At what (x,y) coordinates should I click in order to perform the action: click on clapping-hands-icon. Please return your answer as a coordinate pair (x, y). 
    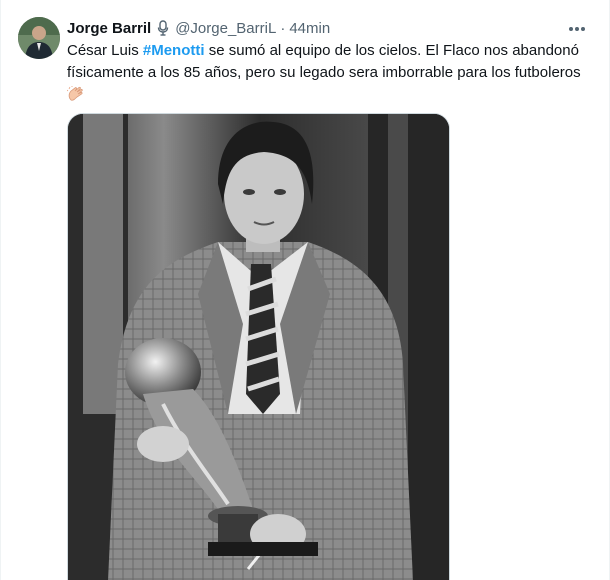
    Looking at the image, I should click on (75, 94).